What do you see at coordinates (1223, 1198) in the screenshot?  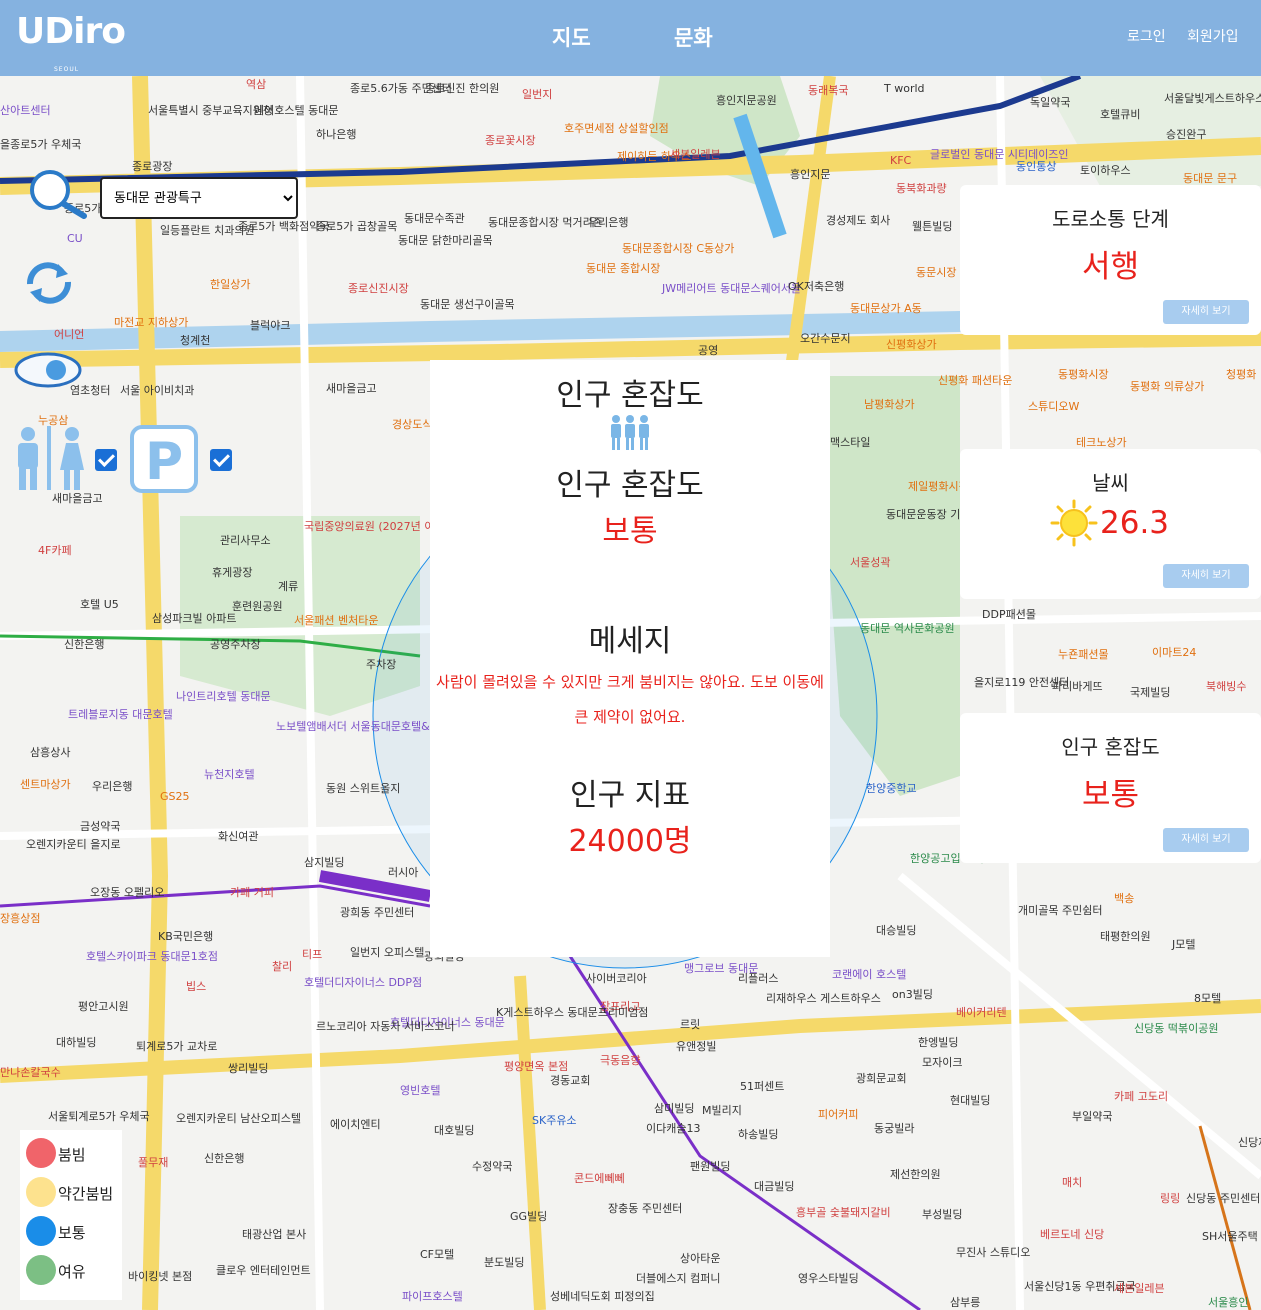 I see `map-label: 신당동 주민센터` at bounding box center [1223, 1198].